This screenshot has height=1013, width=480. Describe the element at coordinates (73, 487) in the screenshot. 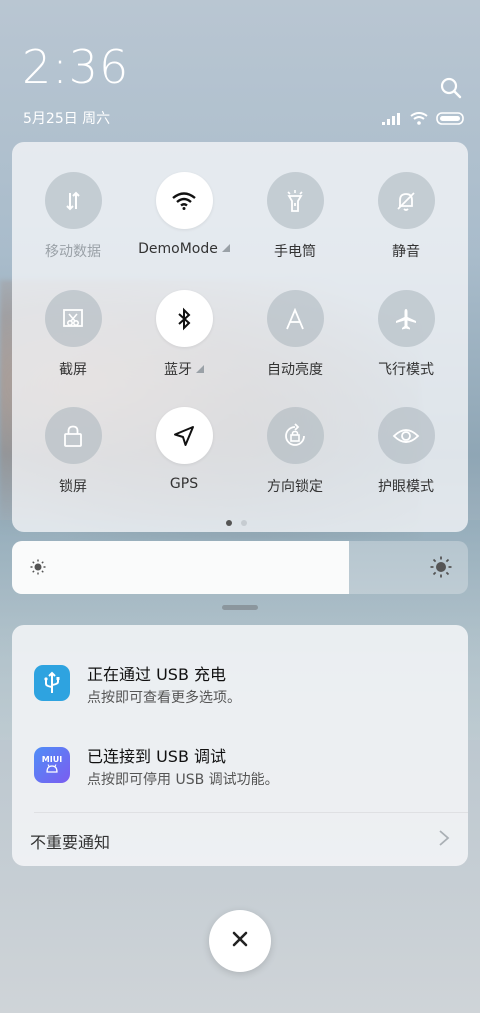

I see `tile-label: 锁屏` at that location.